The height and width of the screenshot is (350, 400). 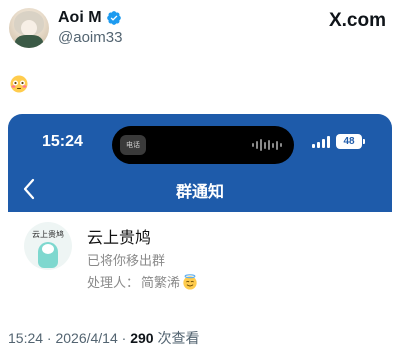 I want to click on handler-name: 简繁浠, so click(x=161, y=283).